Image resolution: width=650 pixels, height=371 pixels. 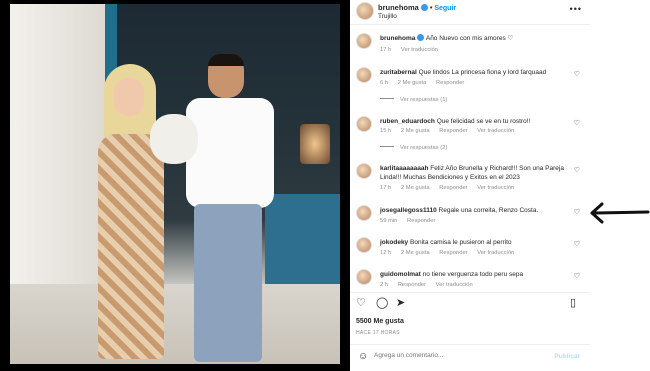 I want to click on comment-body: no tiene verguenza todo peru sepa, so click(x=473, y=274).